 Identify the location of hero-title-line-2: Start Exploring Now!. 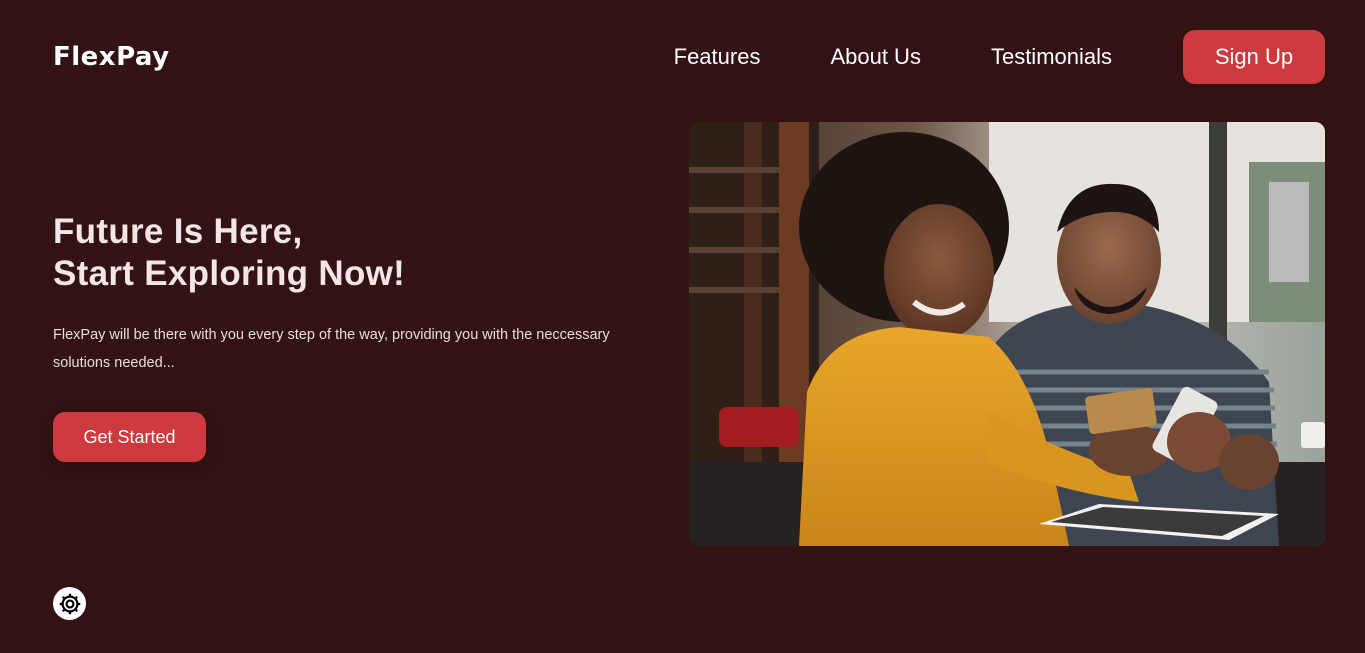
(229, 273).